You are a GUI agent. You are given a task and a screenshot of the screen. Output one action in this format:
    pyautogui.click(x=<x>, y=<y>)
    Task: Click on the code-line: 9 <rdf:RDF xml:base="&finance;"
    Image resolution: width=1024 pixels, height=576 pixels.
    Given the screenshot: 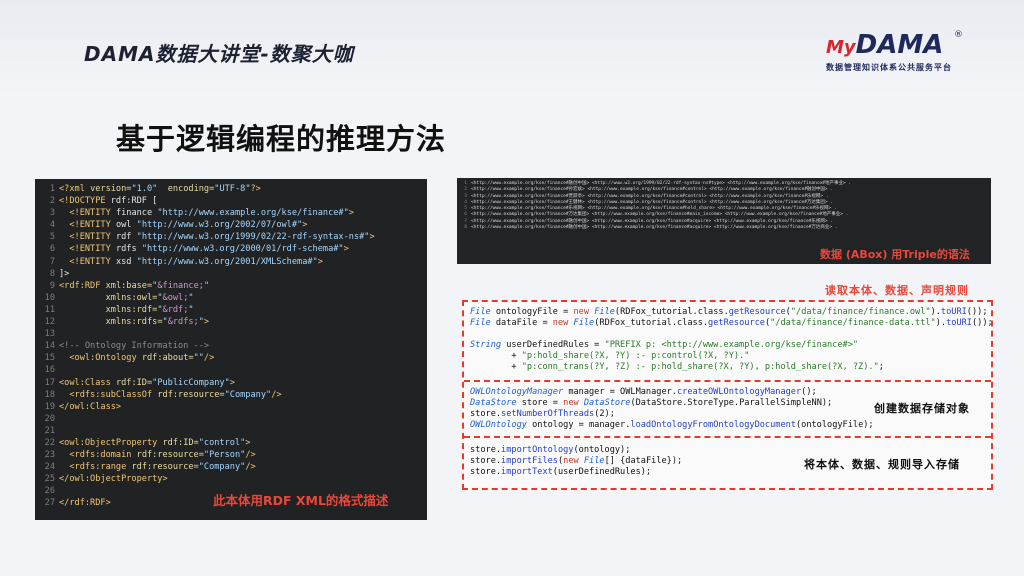 What is the action you would take?
    pyautogui.click(x=231, y=286)
    